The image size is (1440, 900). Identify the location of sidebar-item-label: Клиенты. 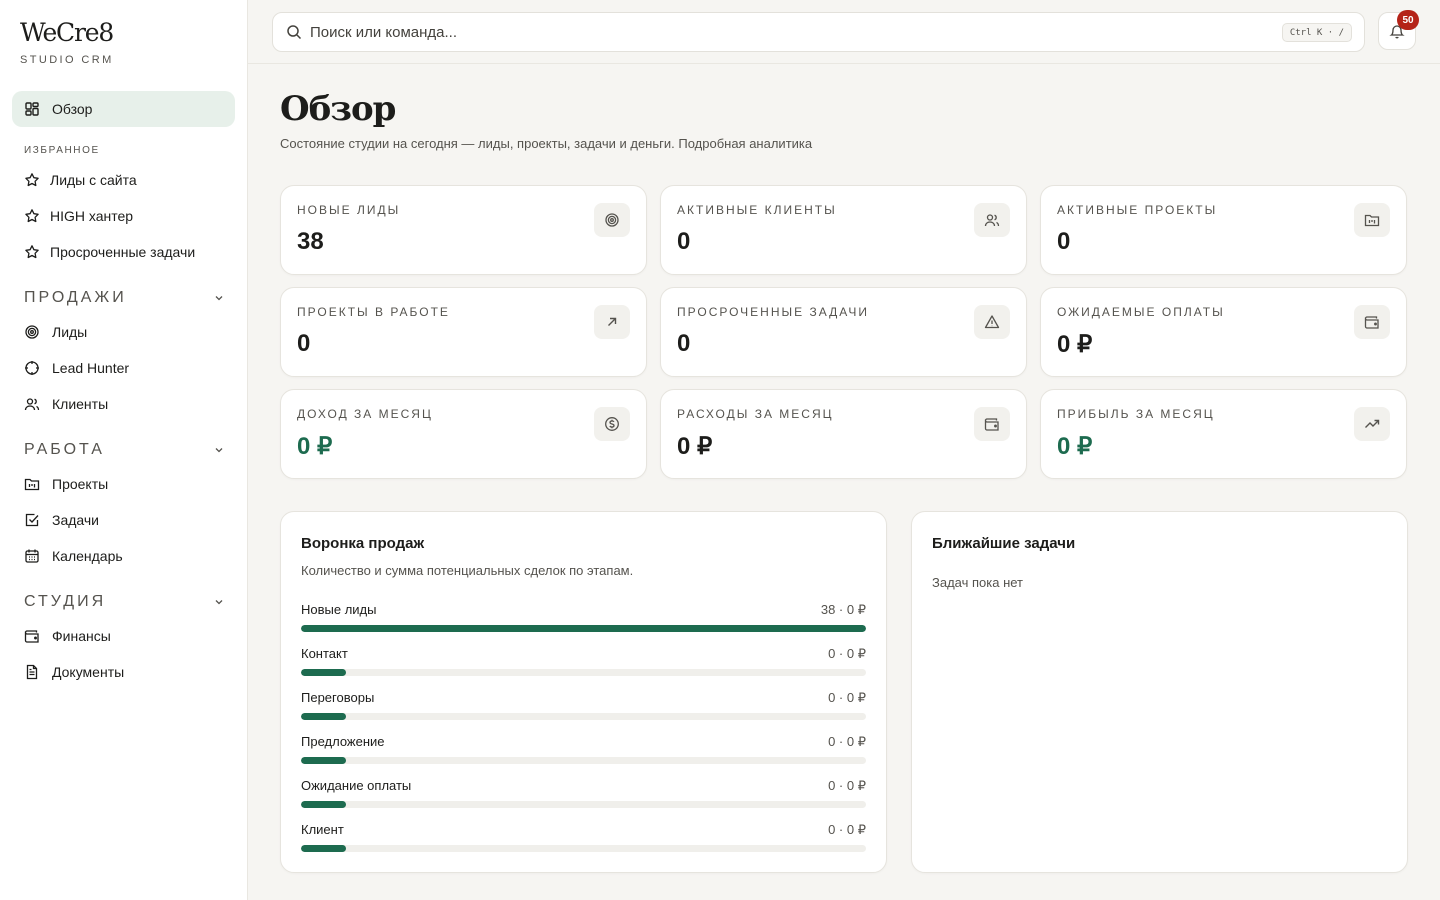
(80, 404).